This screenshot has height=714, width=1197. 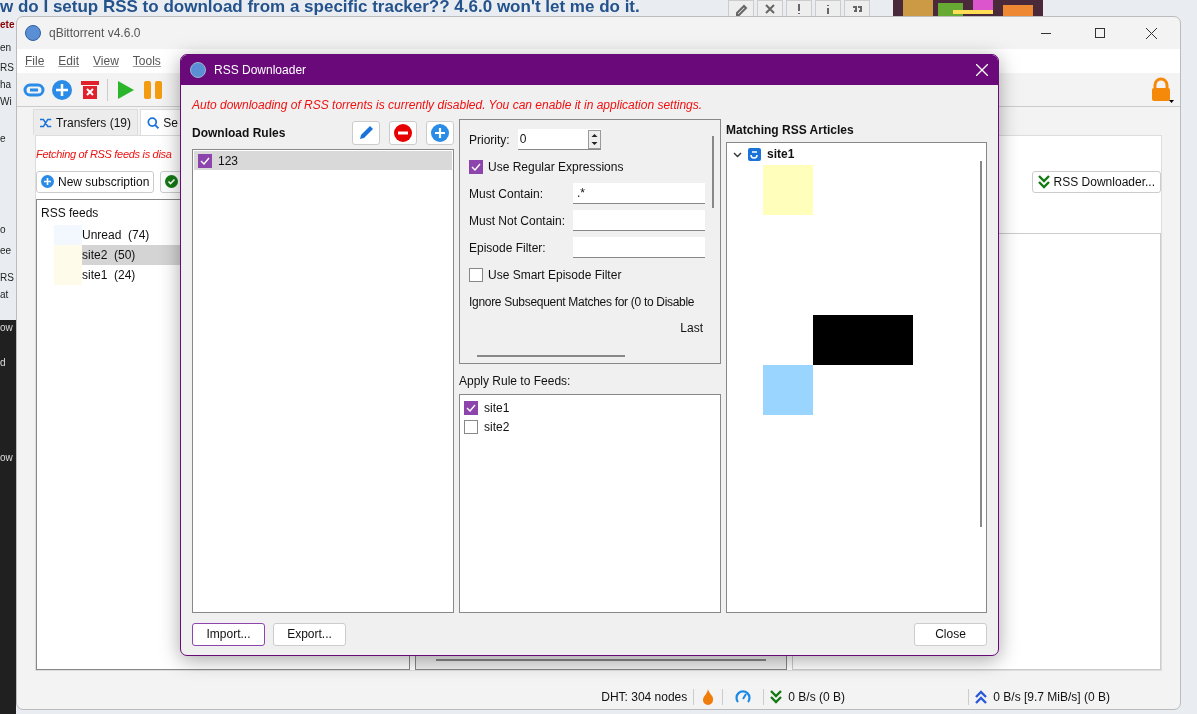 I want to click on edit-button, so click(x=366, y=133).